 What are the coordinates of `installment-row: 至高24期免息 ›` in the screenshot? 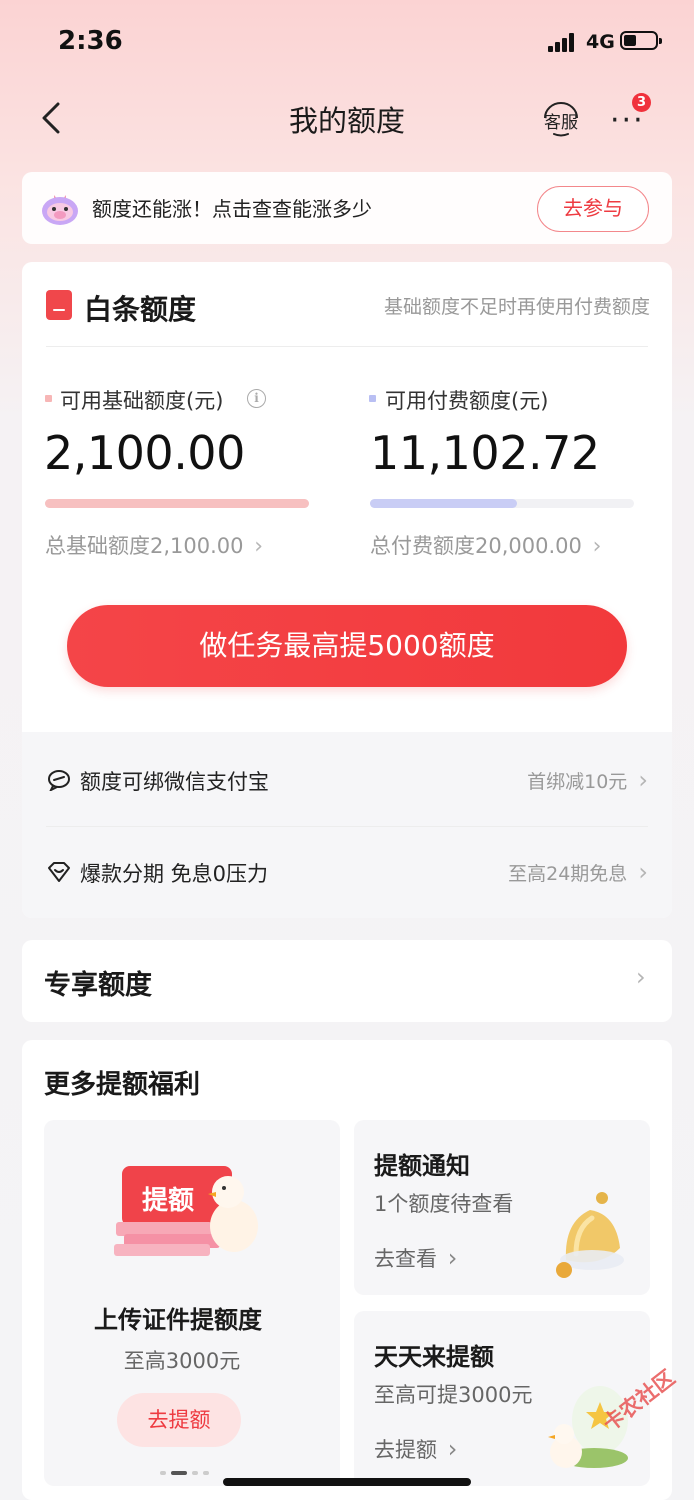 It's located at (578, 872).